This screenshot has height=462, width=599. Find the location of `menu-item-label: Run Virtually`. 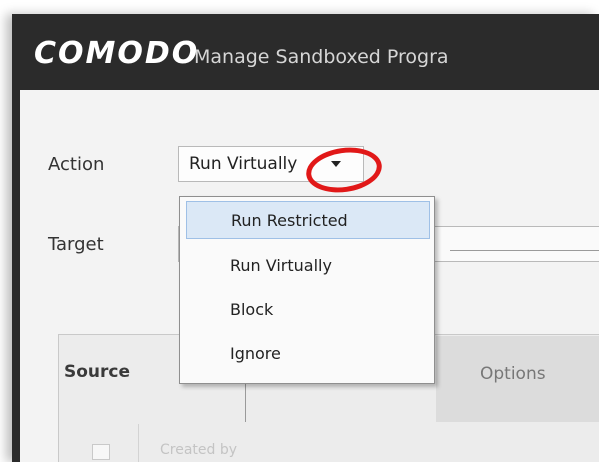

menu-item-label: Run Virtually is located at coordinates (281, 265).